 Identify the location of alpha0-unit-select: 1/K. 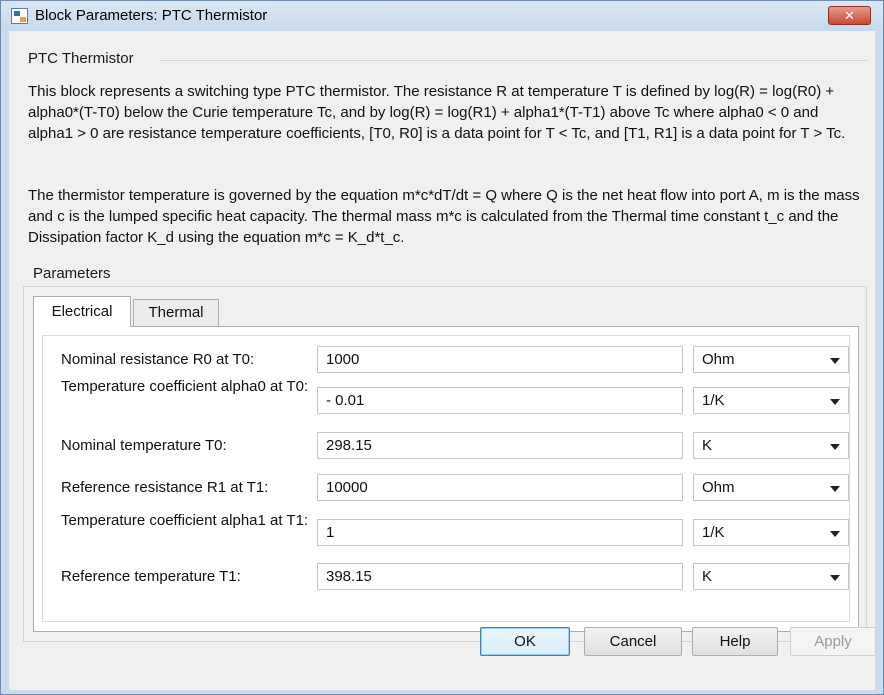
(771, 400).